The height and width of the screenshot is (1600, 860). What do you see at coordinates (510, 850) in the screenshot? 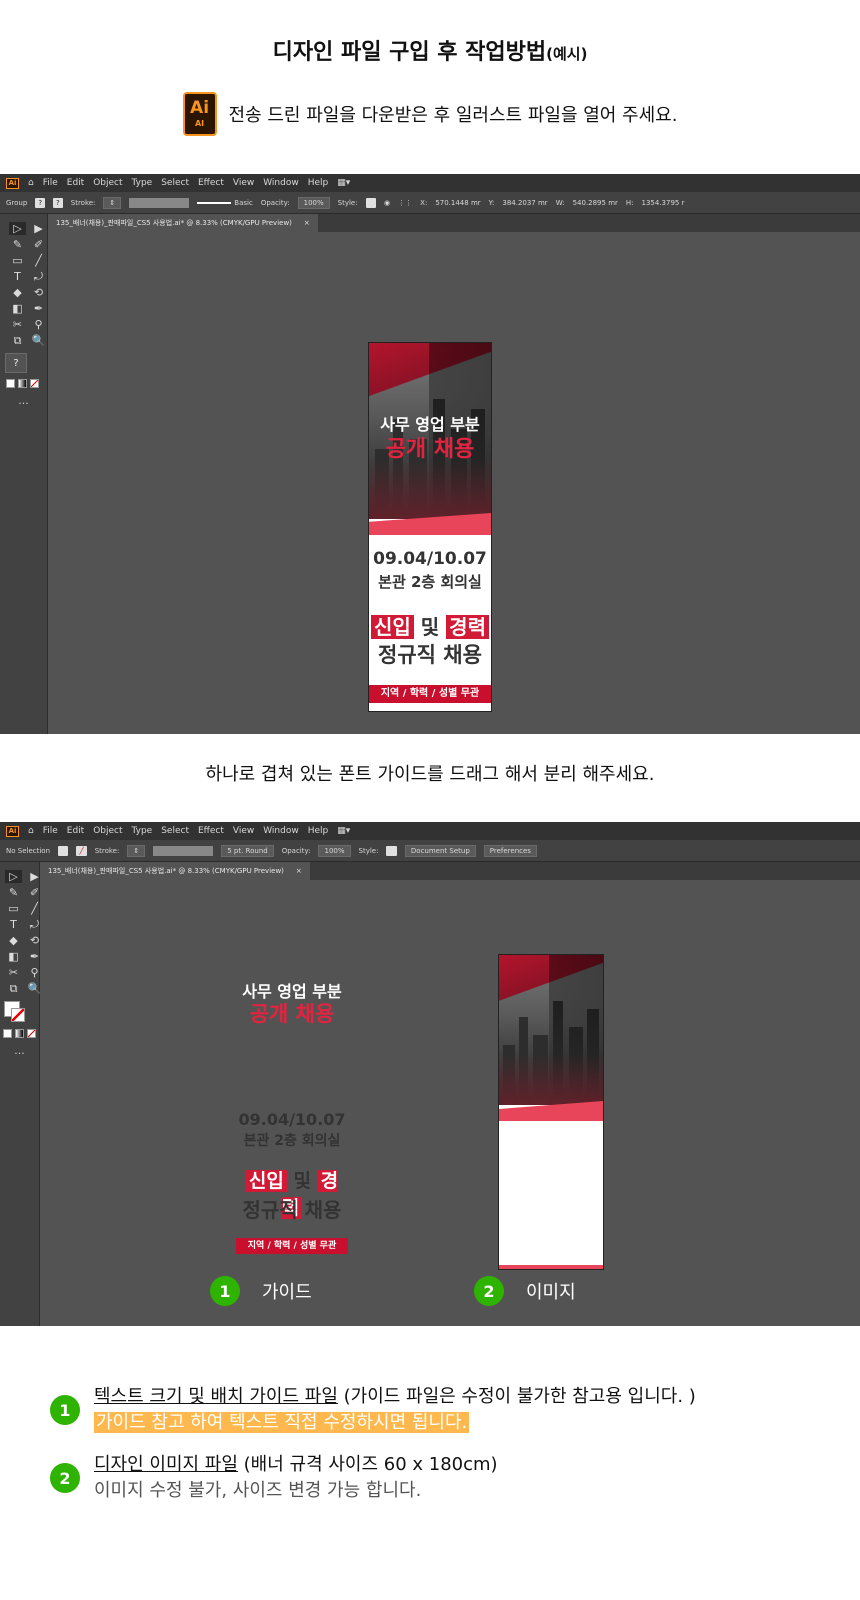
I see `preferences-button: Preferences` at bounding box center [510, 850].